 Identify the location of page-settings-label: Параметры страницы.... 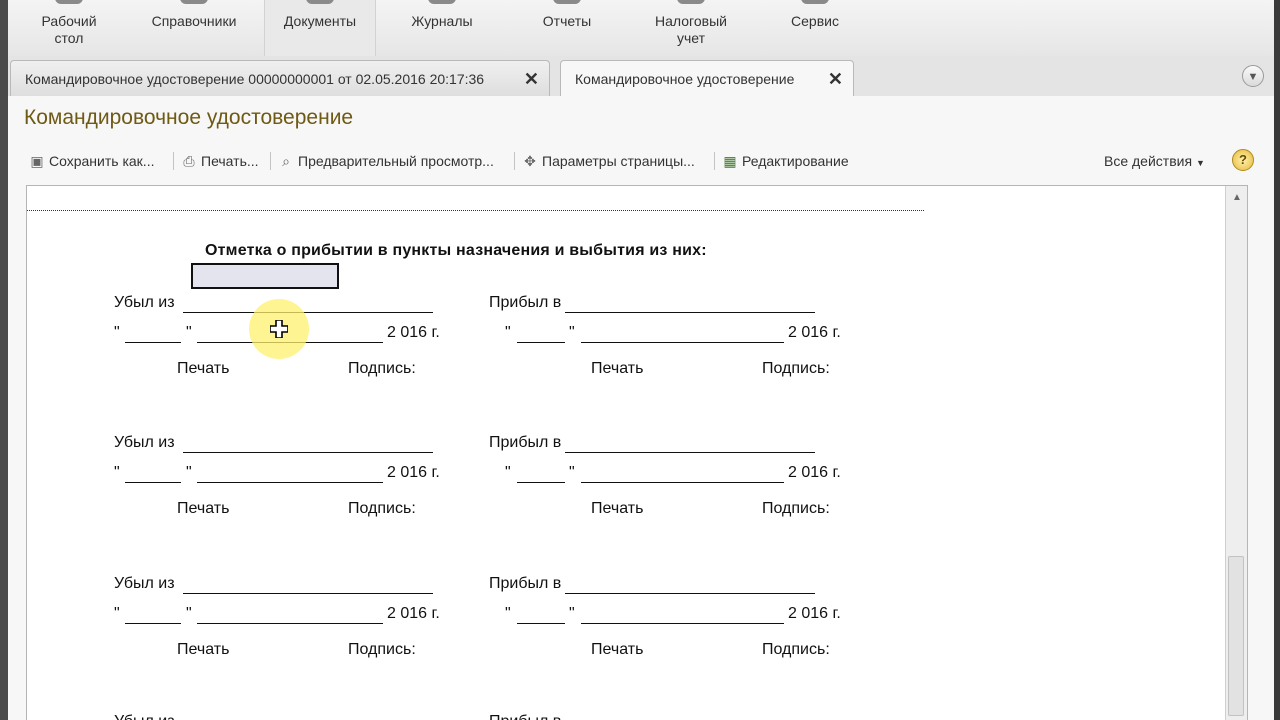
(618, 161).